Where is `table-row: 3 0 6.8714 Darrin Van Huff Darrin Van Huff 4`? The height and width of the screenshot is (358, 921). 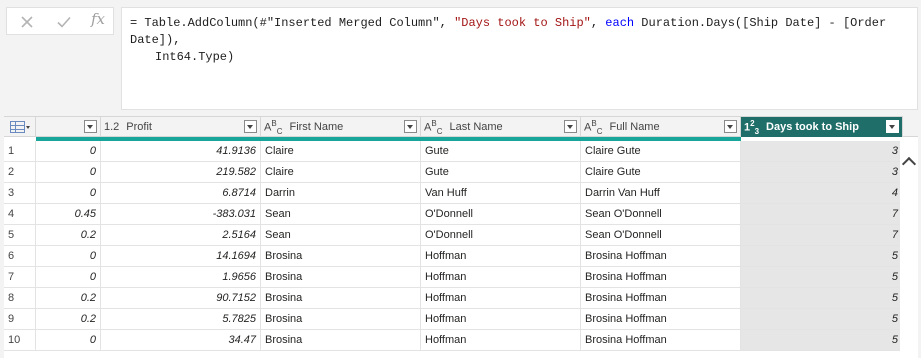
table-row: 3 0 6.8714 Darrin Van Huff Darrin Van Huff 4 is located at coordinates (461, 193).